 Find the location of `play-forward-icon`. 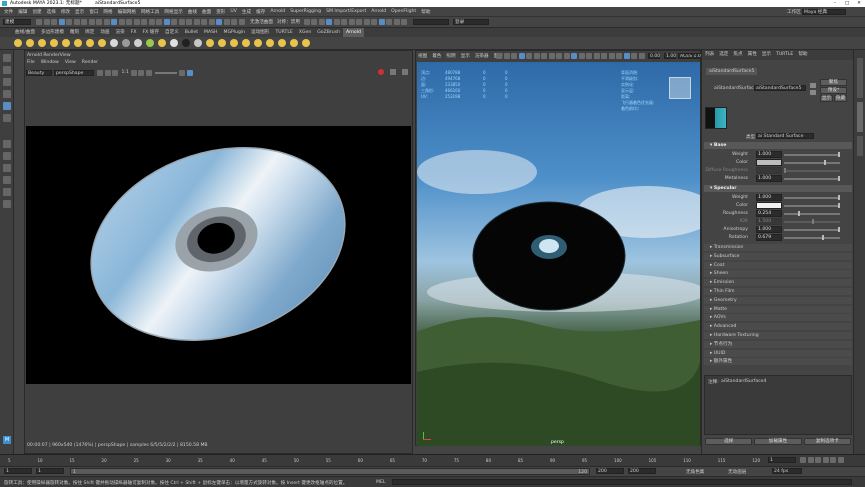

play-forward-icon is located at coordinates (825, 460).